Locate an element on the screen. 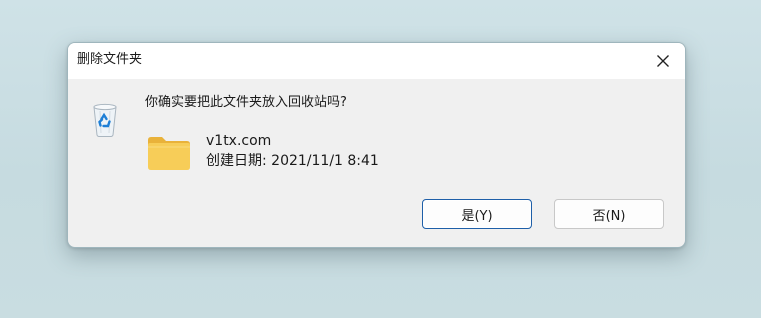 The image size is (761, 318). dialog-title: 删除文件夹 is located at coordinates (110, 59).